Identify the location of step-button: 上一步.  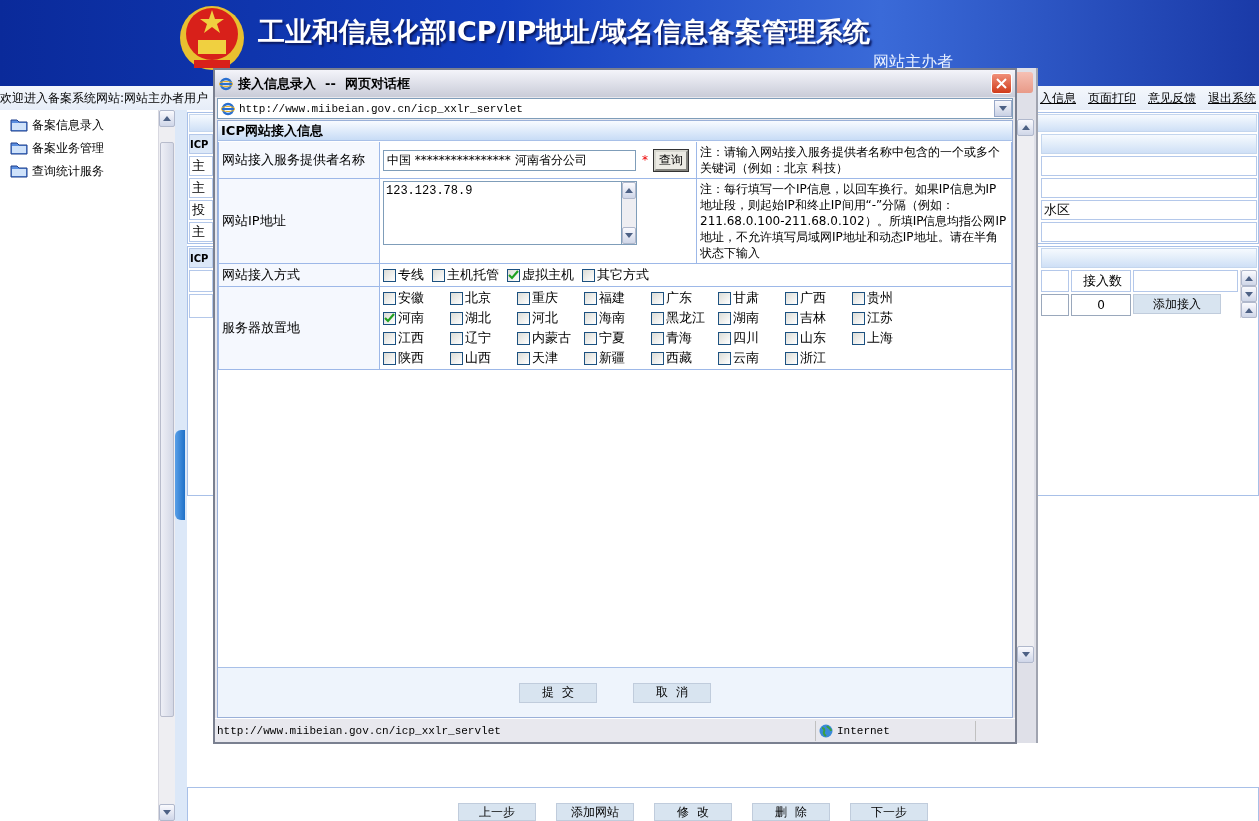
(497, 812).